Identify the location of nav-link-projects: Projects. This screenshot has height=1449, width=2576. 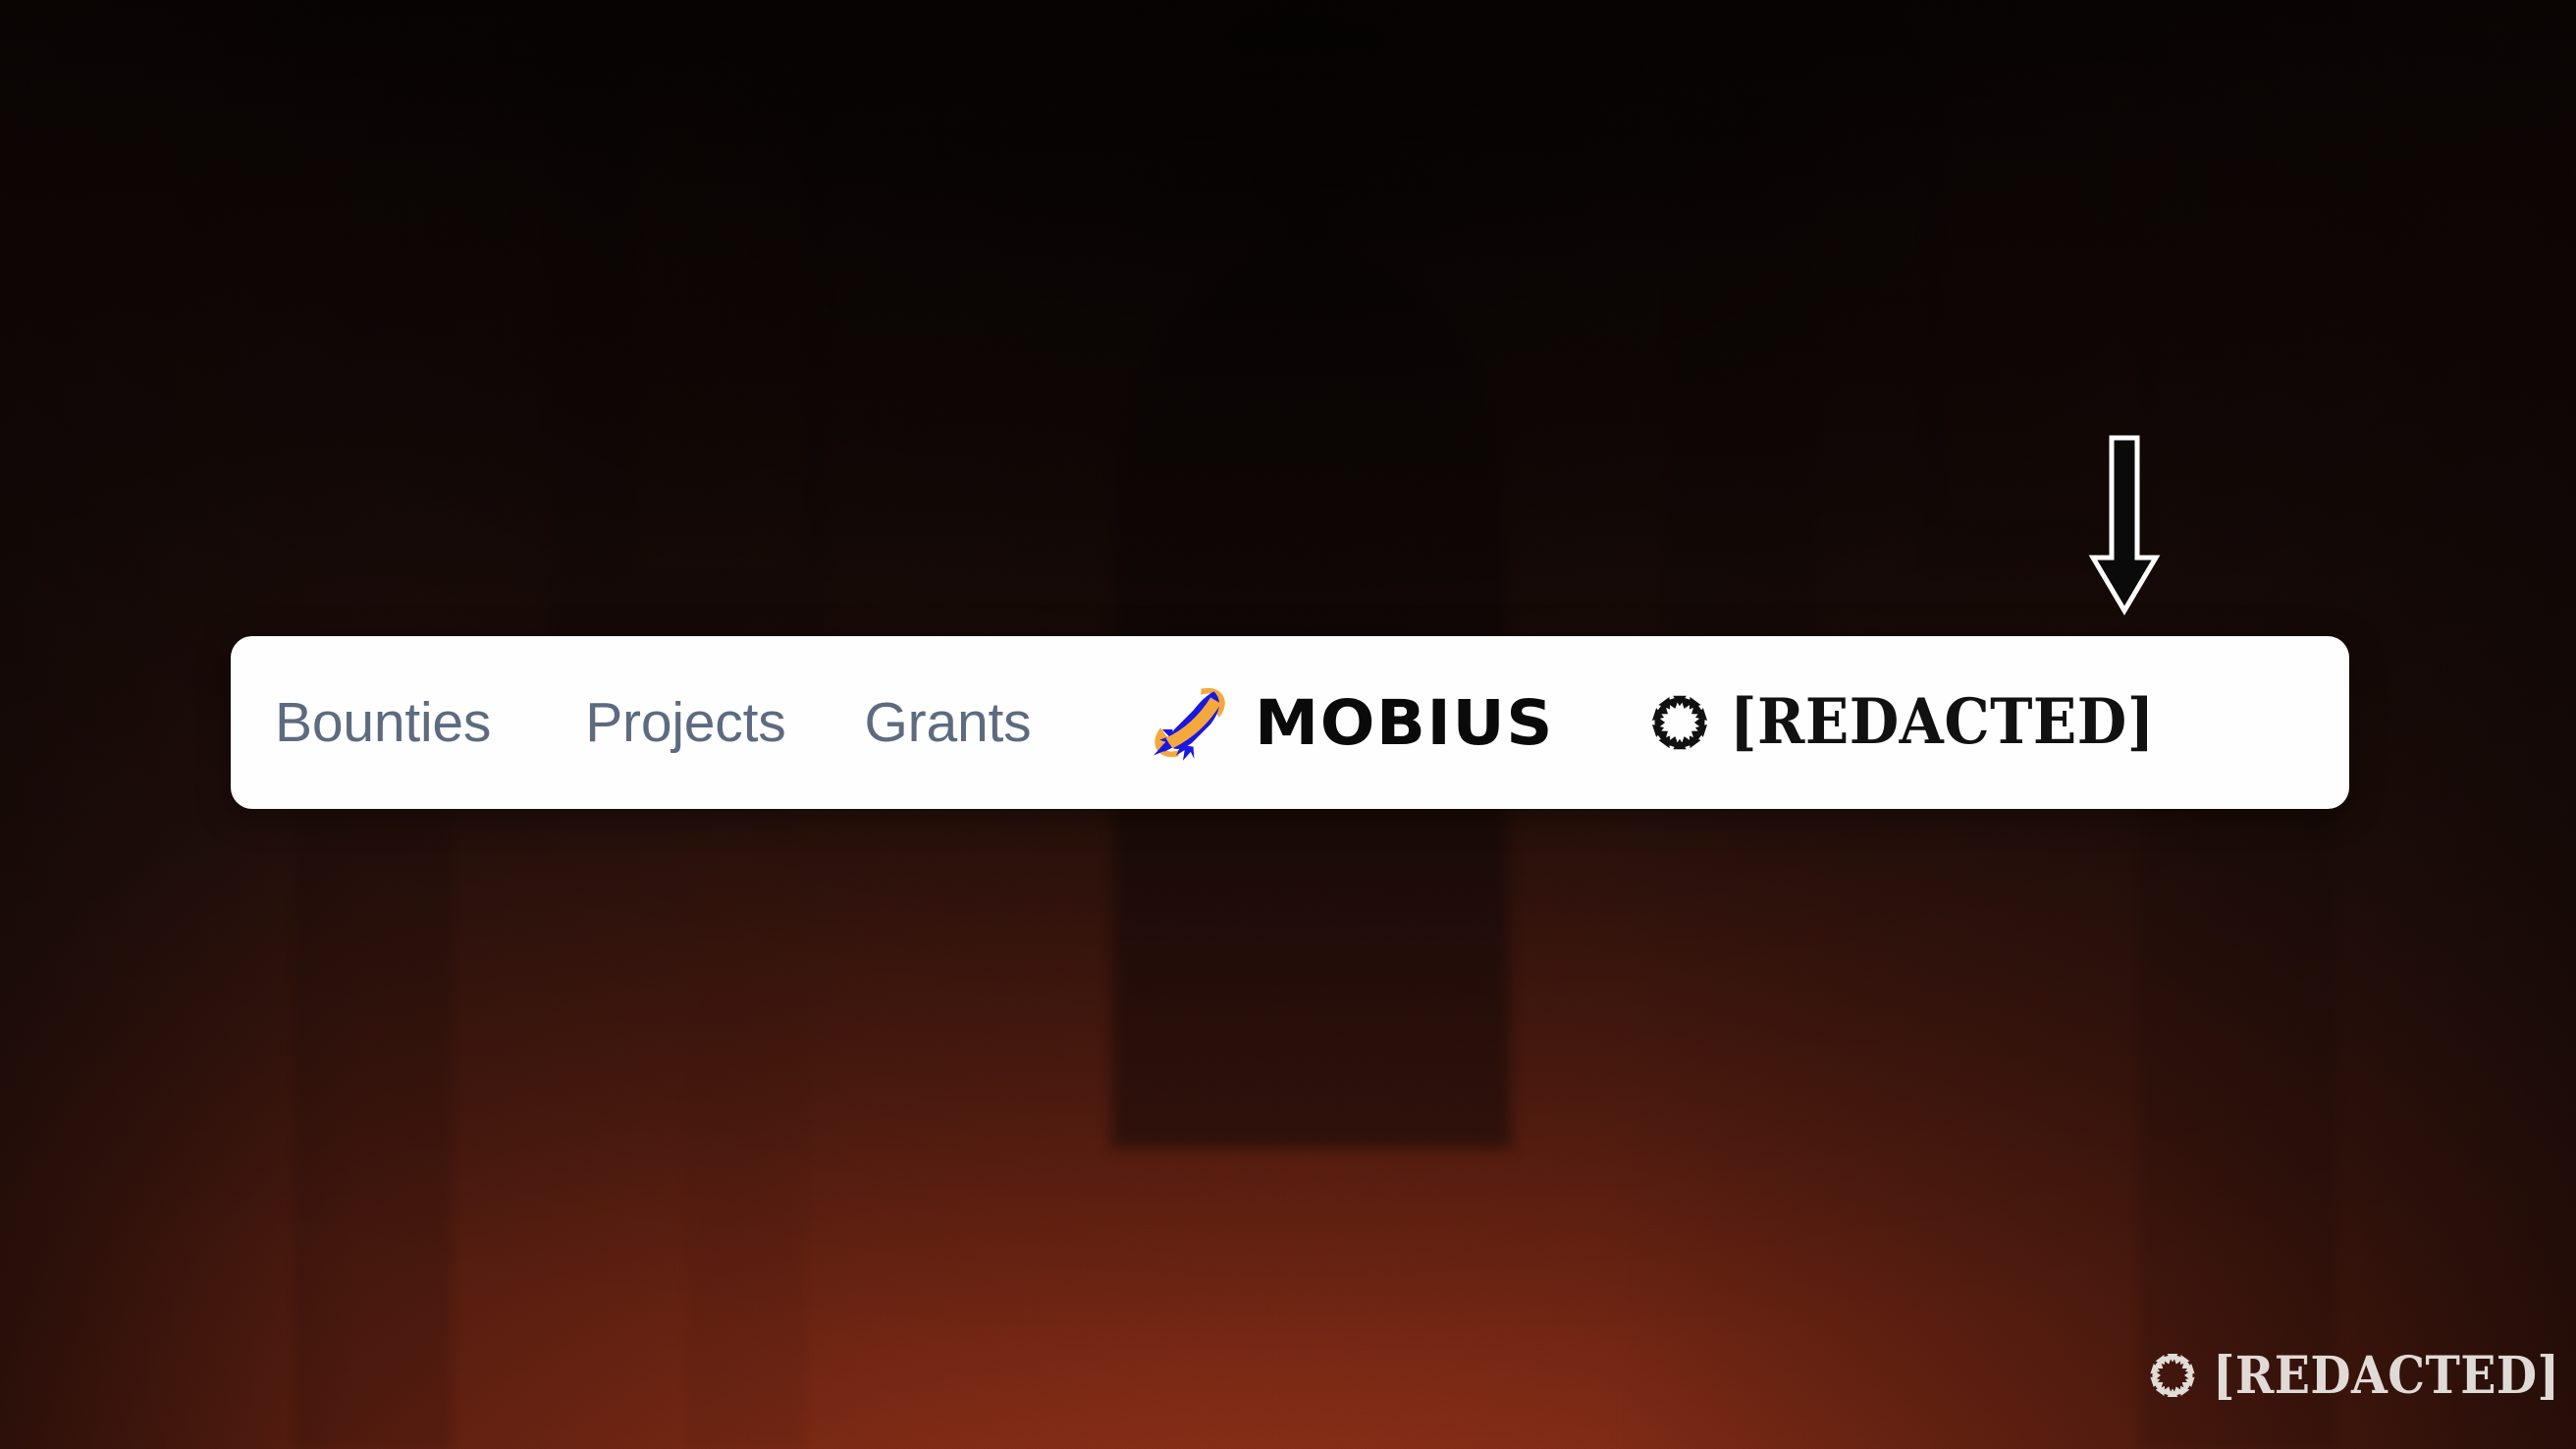
(685, 722).